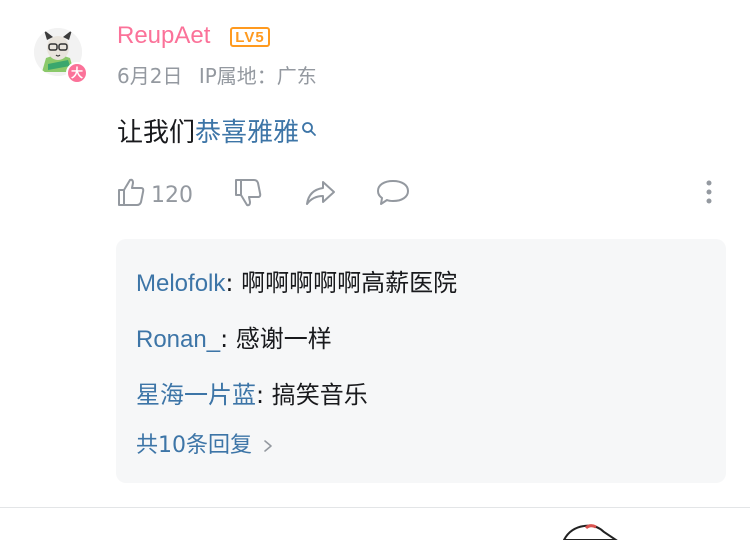 This screenshot has height=544, width=750. I want to click on thumbs-down-icon, so click(248, 195).